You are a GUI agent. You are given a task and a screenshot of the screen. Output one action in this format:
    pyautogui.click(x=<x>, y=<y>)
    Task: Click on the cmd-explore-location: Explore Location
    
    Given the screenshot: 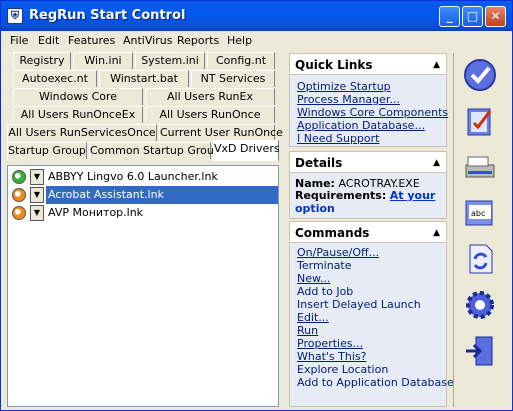 What is the action you would take?
    pyautogui.click(x=342, y=369)
    